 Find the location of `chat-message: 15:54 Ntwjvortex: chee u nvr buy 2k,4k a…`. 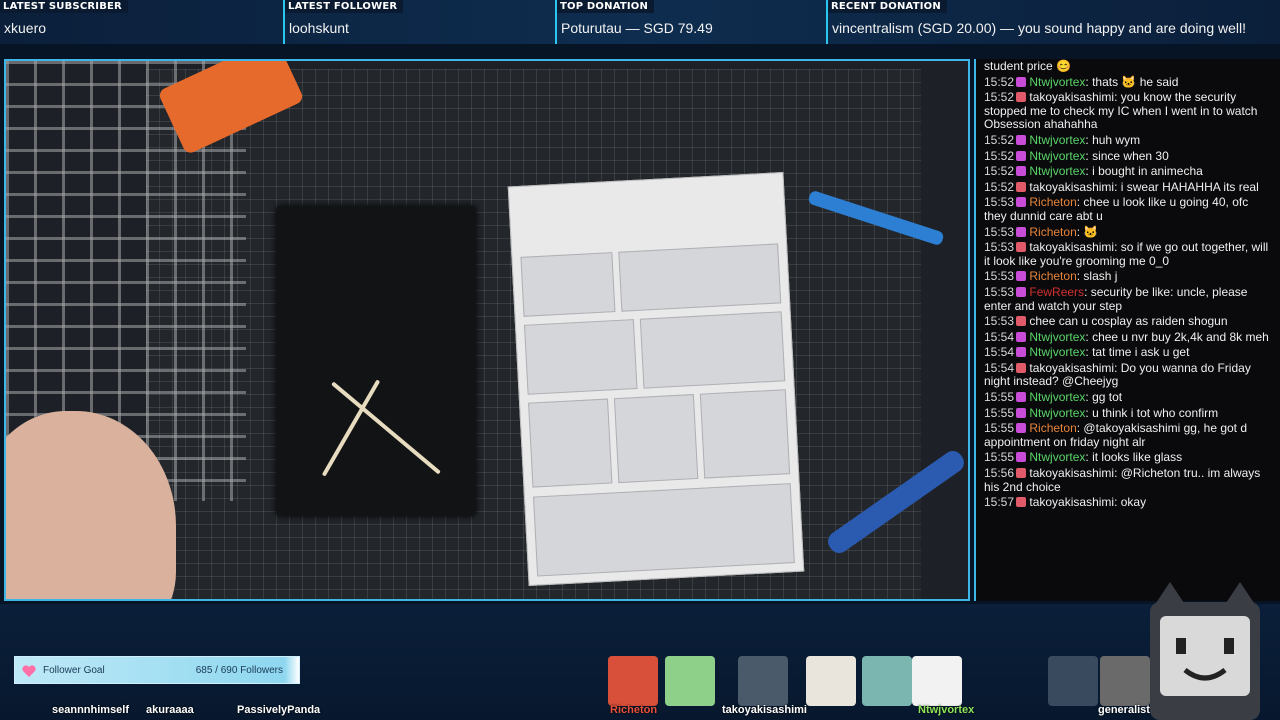

chat-message: 15:54 Ntwjvortex: chee u nvr buy 2k,4k a… is located at coordinates (1126, 336).